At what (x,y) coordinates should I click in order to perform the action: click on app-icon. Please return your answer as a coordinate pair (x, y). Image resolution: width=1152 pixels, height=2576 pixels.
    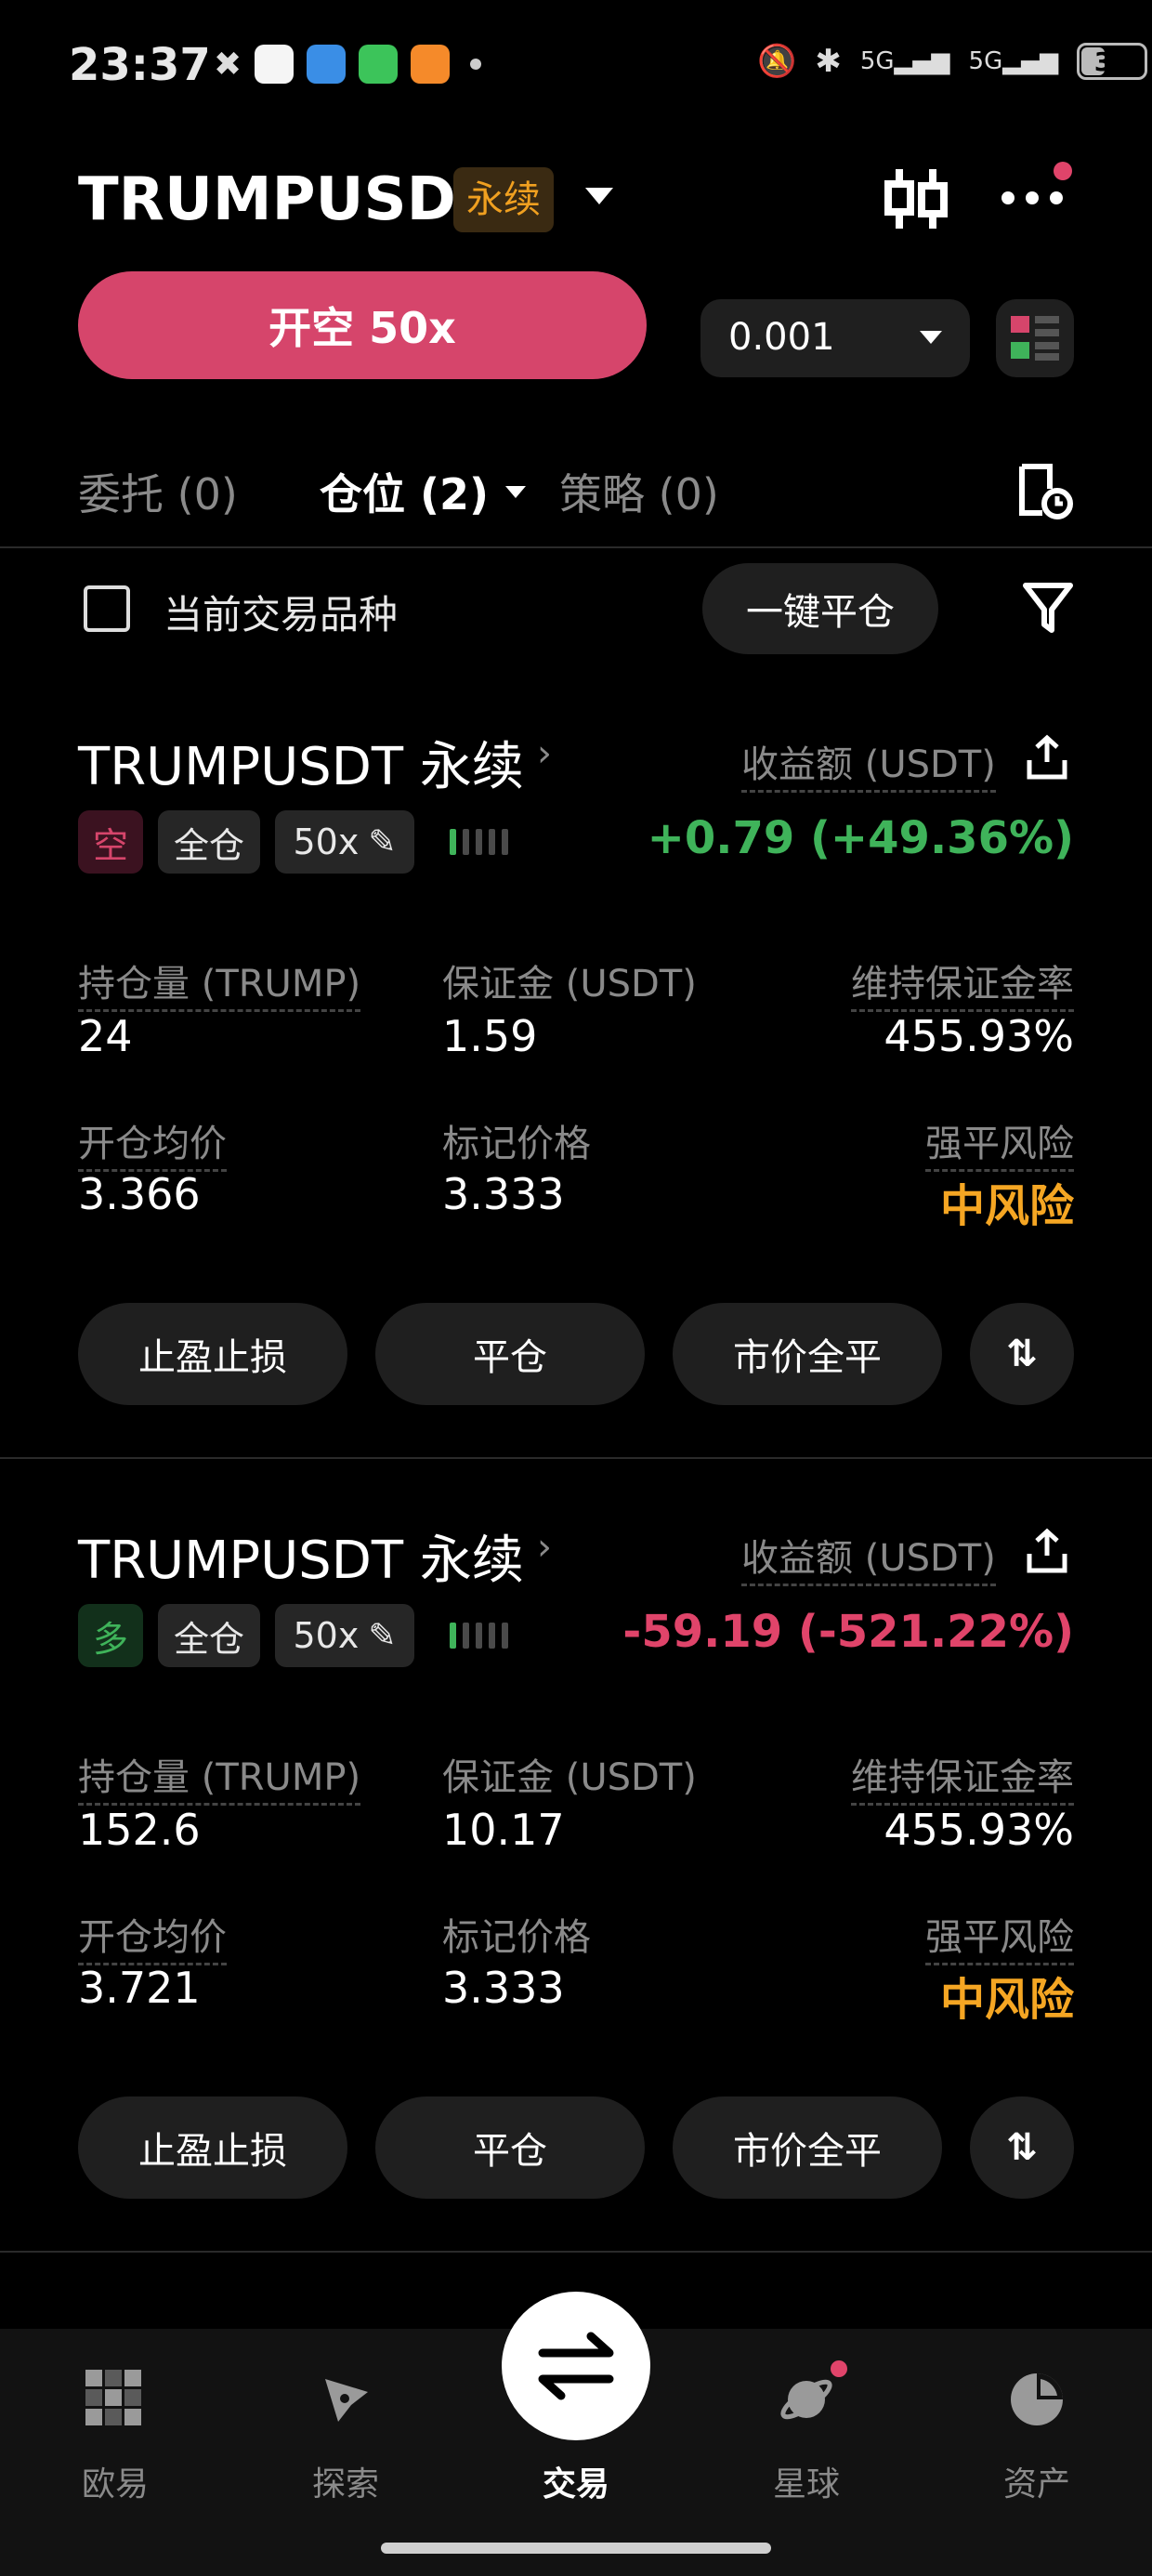
    Looking at the image, I should click on (275, 64).